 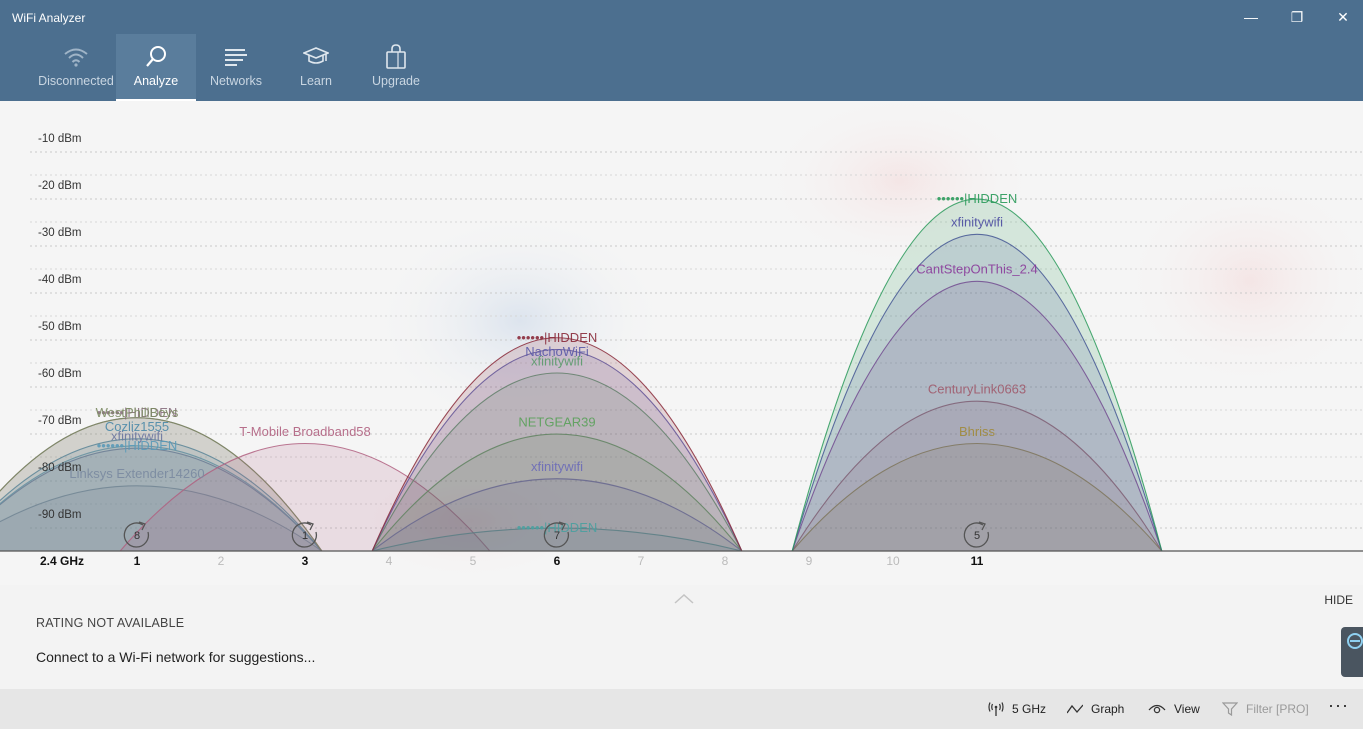 I want to click on graph-button: Graph, so click(x=1095, y=709).